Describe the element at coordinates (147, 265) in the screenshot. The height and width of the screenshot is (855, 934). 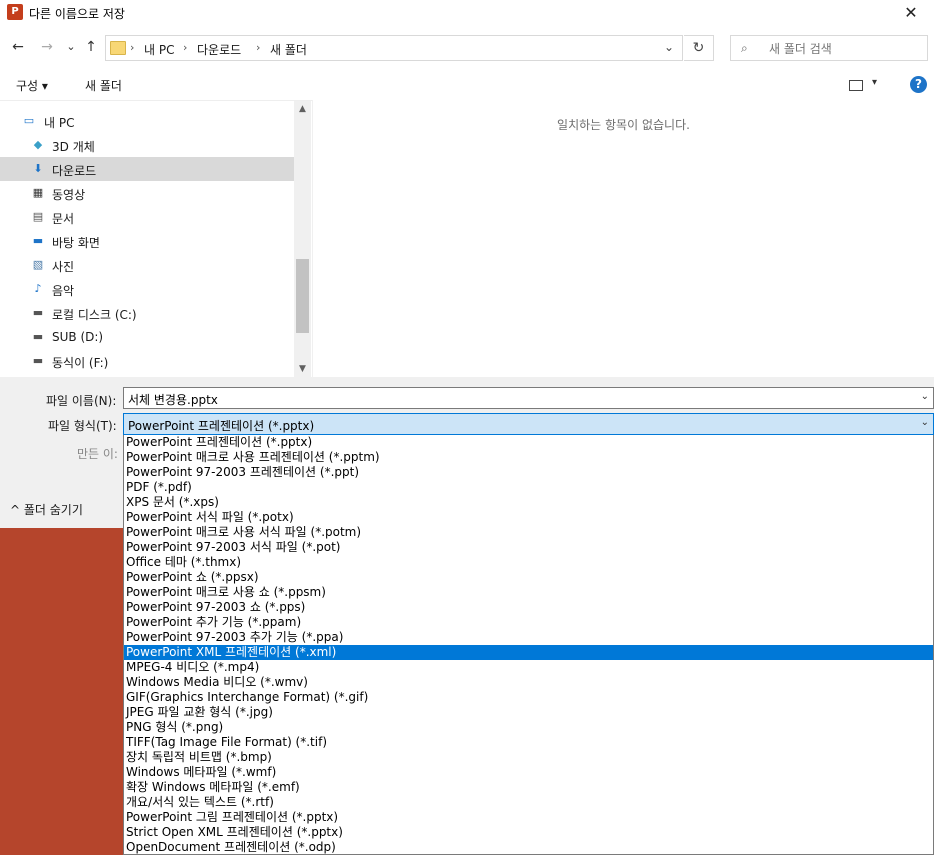
I see `tree-item: ▧ 사진` at that location.